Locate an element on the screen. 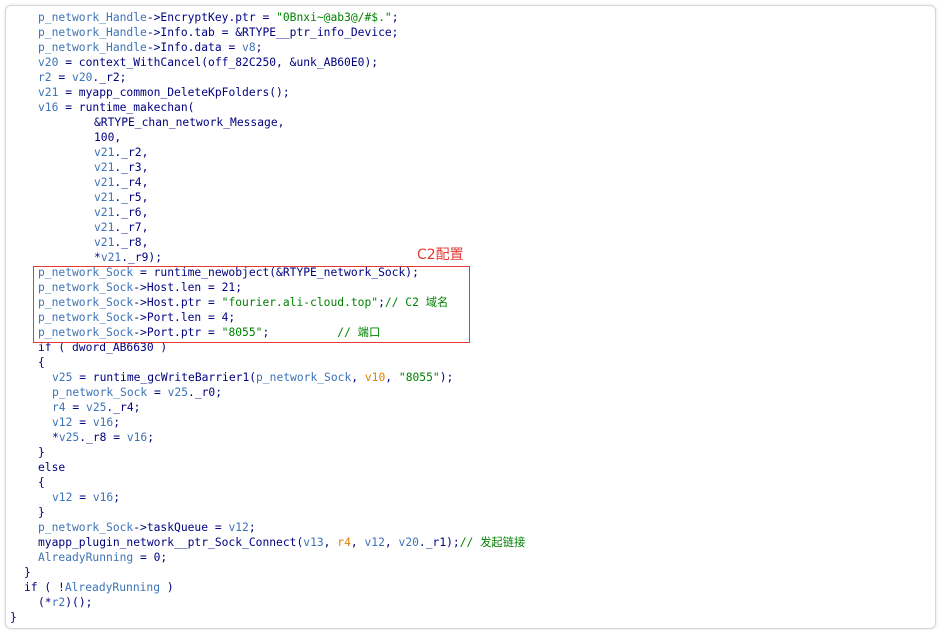  code-token: )(); is located at coordinates (79, 602).